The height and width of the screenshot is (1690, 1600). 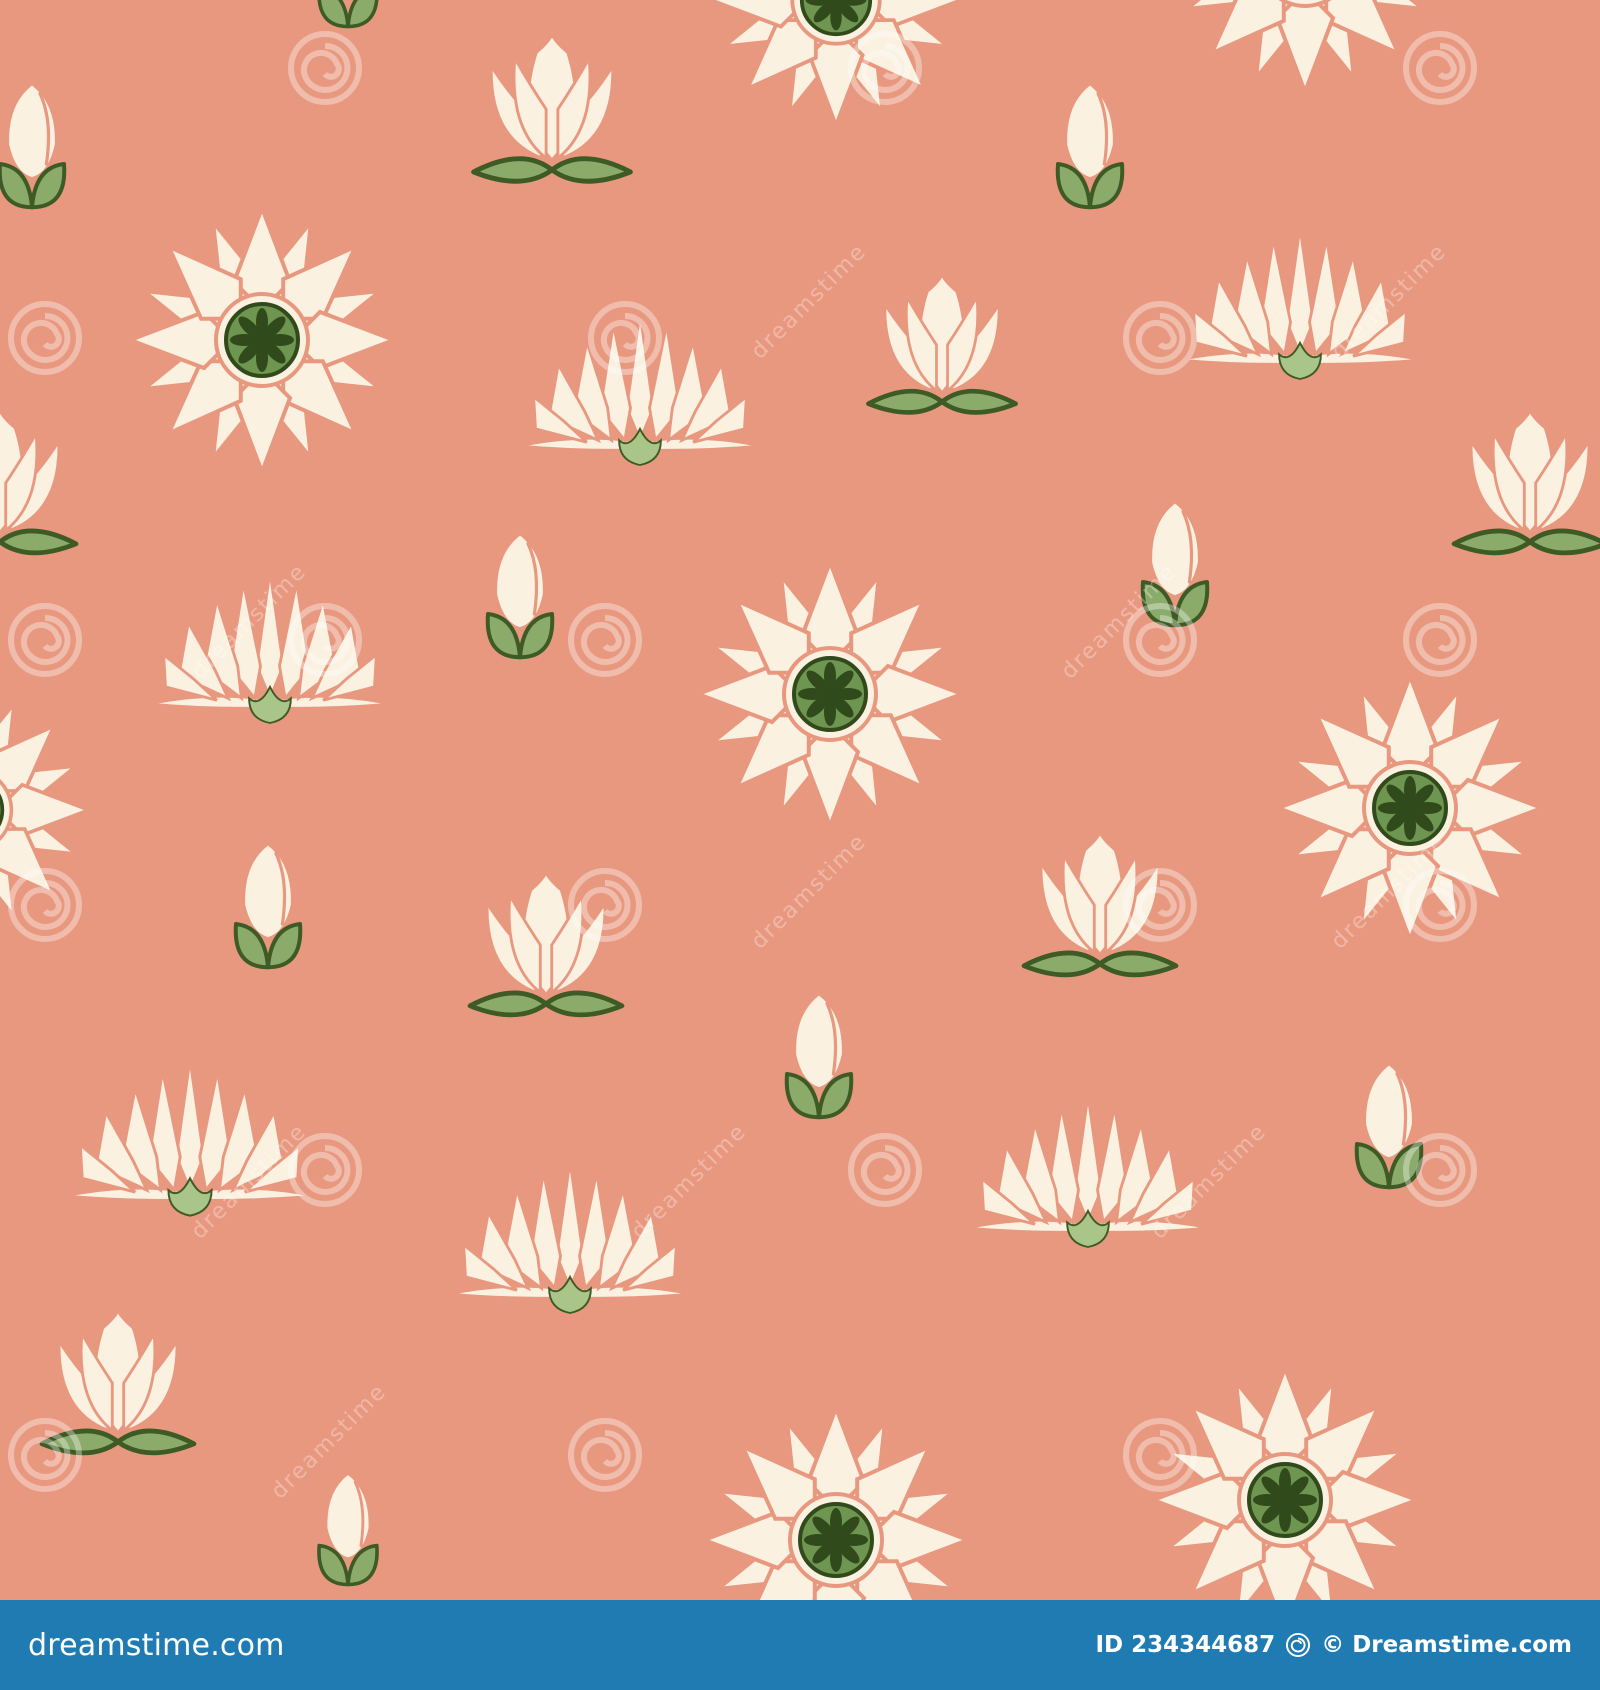 What do you see at coordinates (1446, 1645) in the screenshot?
I see `copyright: © Dreamstime.com` at bounding box center [1446, 1645].